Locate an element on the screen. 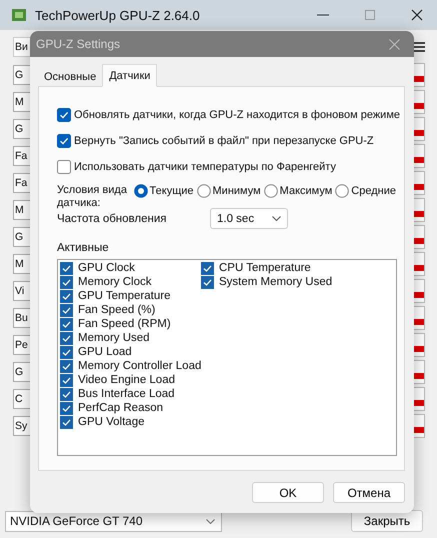 Image resolution: width=437 pixels, height=538 pixels. menu-icon is located at coordinates (419, 47).